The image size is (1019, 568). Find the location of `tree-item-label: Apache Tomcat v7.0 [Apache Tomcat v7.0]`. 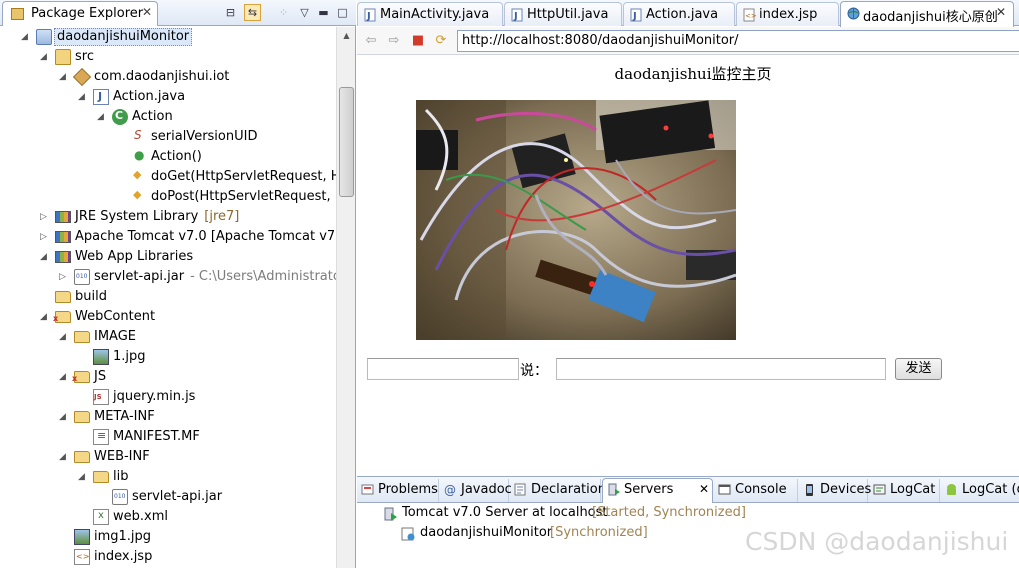

tree-item-label: Apache Tomcat v7.0 [Apache Tomcat v7.0] is located at coordinates (205, 236).